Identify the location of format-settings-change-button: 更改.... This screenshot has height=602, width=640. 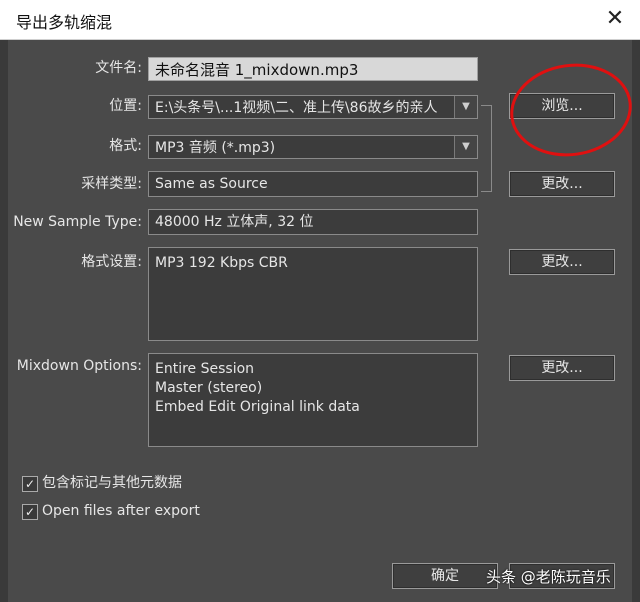
(562, 262).